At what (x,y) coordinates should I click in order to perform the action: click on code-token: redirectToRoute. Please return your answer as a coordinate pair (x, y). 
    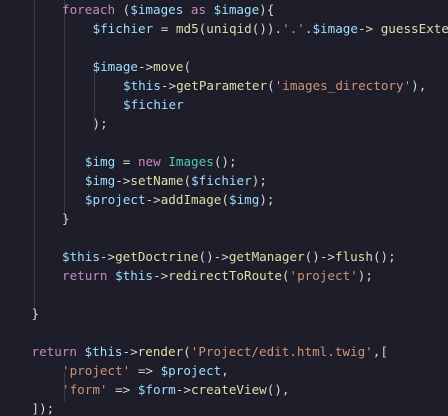
    Looking at the image, I should click on (225, 275).